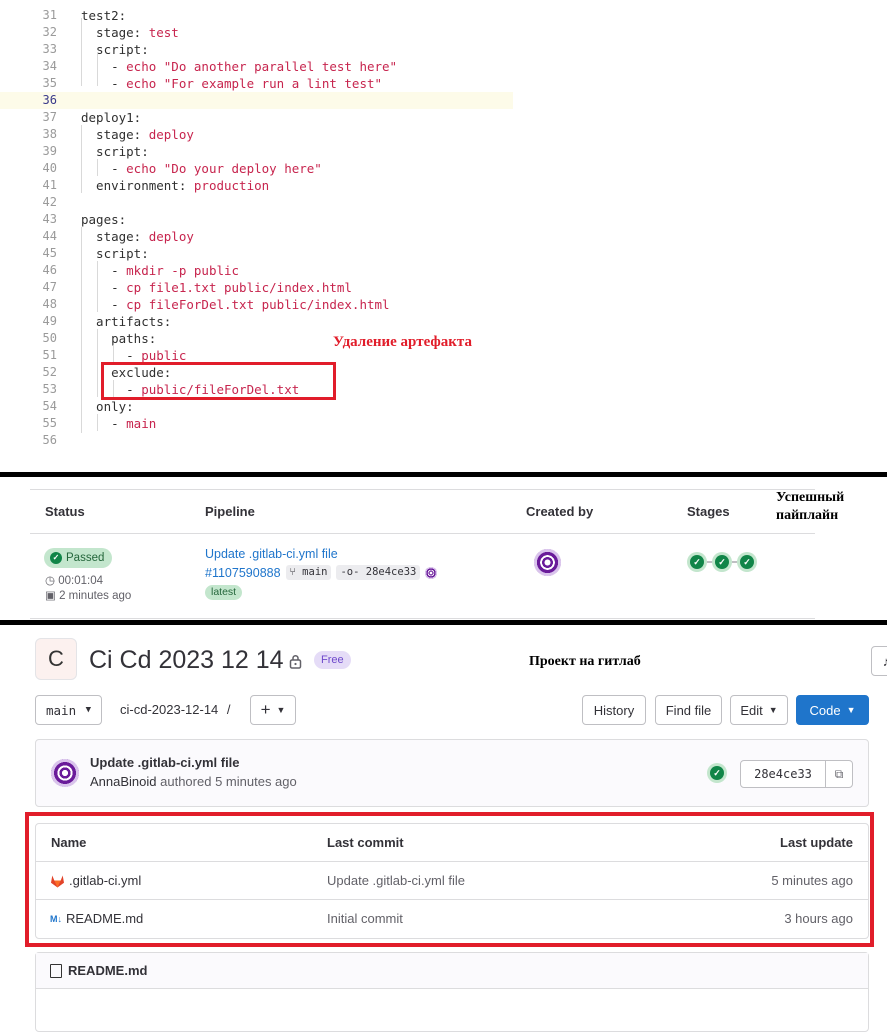  Describe the element at coordinates (123, 781) in the screenshot. I see `commit-author-link: AnnaBinoid` at that location.